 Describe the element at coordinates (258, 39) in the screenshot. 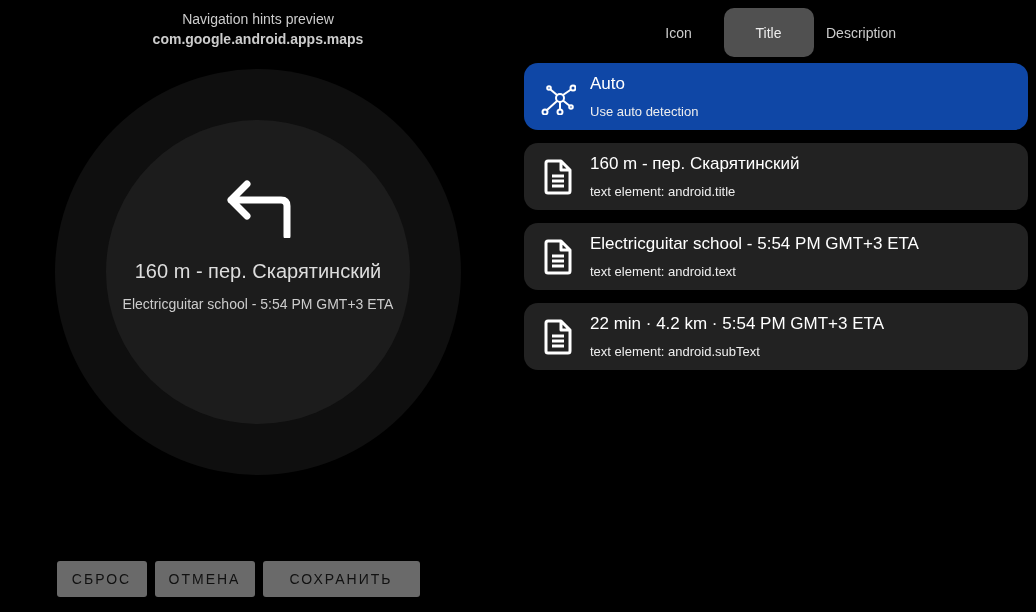

I see `package-name: com.google.android.apps.maps` at that location.